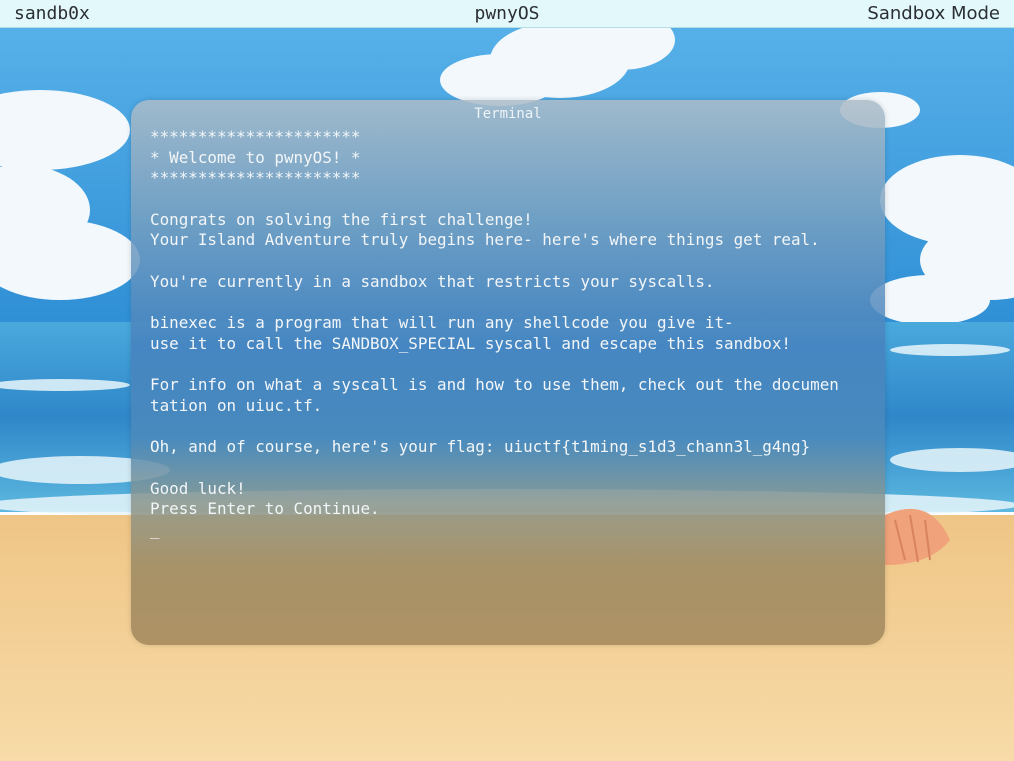 The height and width of the screenshot is (761, 1014). Describe the element at coordinates (933, 13) in the screenshot. I see `mode-label: Sandbox Mode` at that location.